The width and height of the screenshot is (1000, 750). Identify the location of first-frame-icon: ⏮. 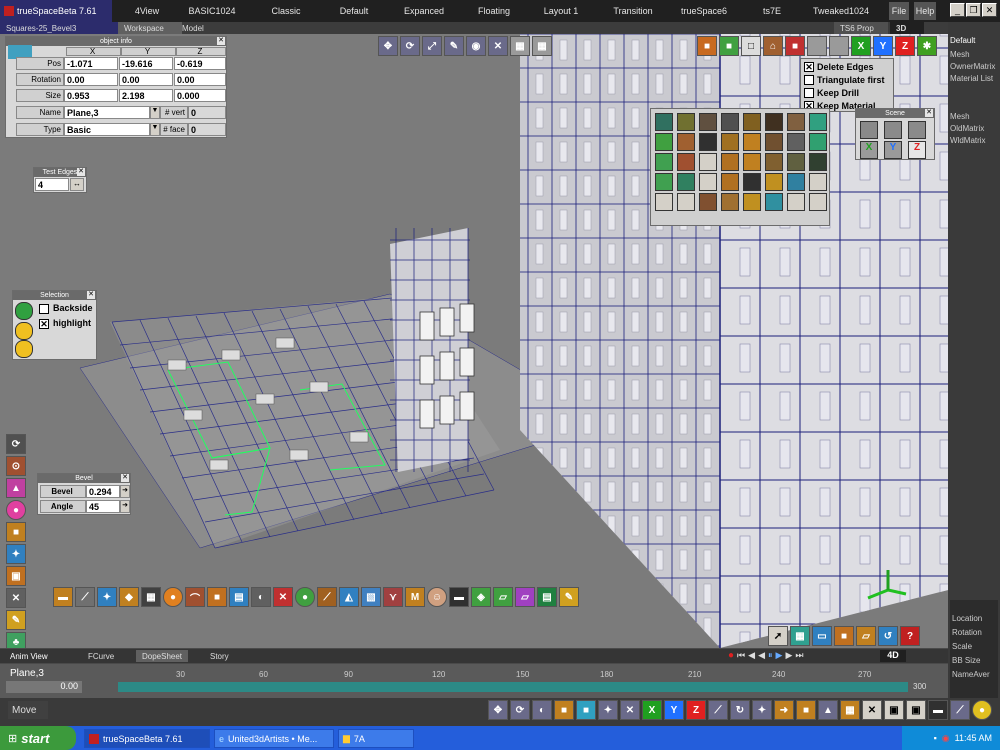
(741, 655).